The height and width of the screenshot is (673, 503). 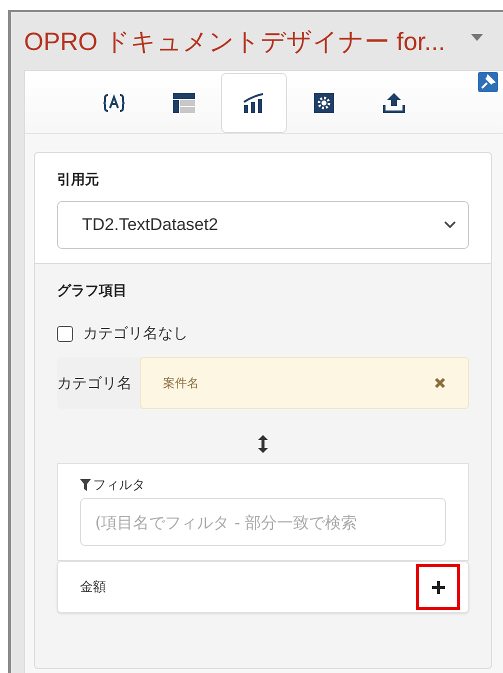 I want to click on chart-icon, so click(x=254, y=103).